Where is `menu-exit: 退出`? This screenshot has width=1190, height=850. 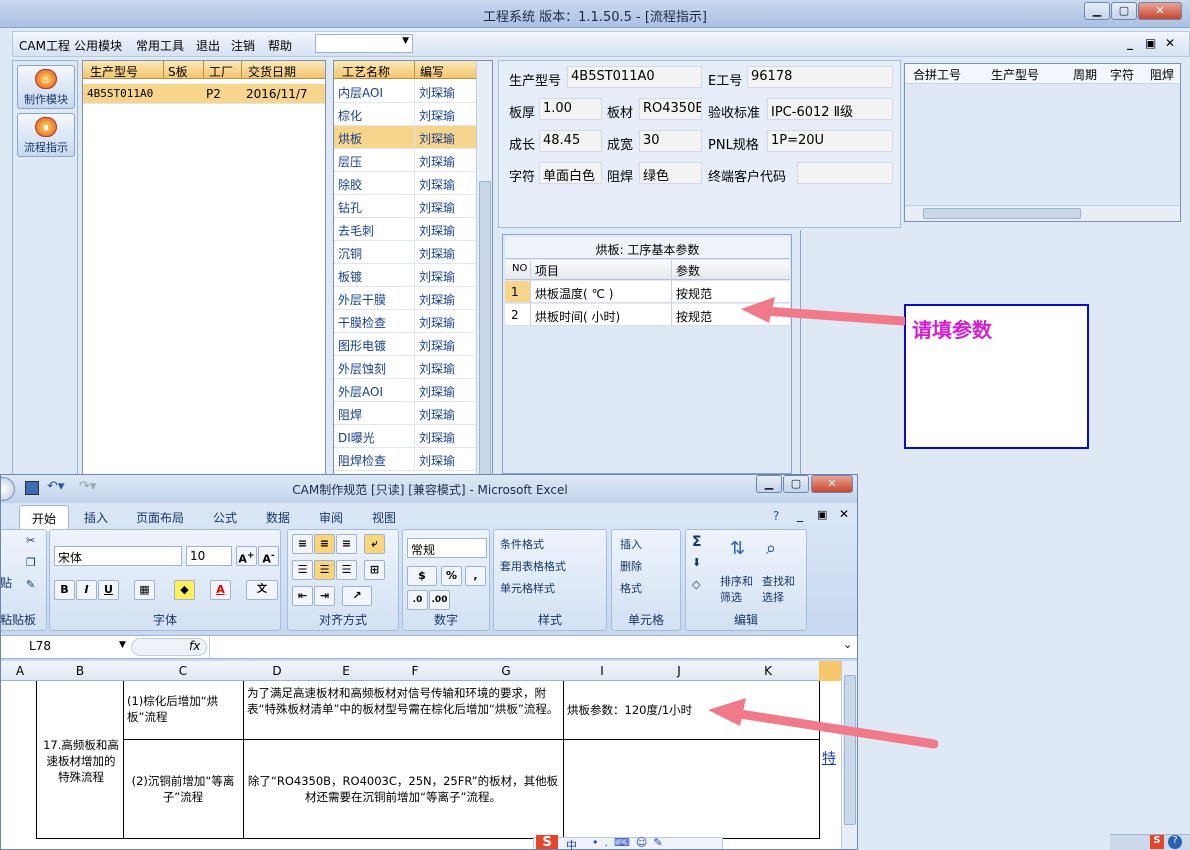
menu-exit: 退出 is located at coordinates (208, 45).